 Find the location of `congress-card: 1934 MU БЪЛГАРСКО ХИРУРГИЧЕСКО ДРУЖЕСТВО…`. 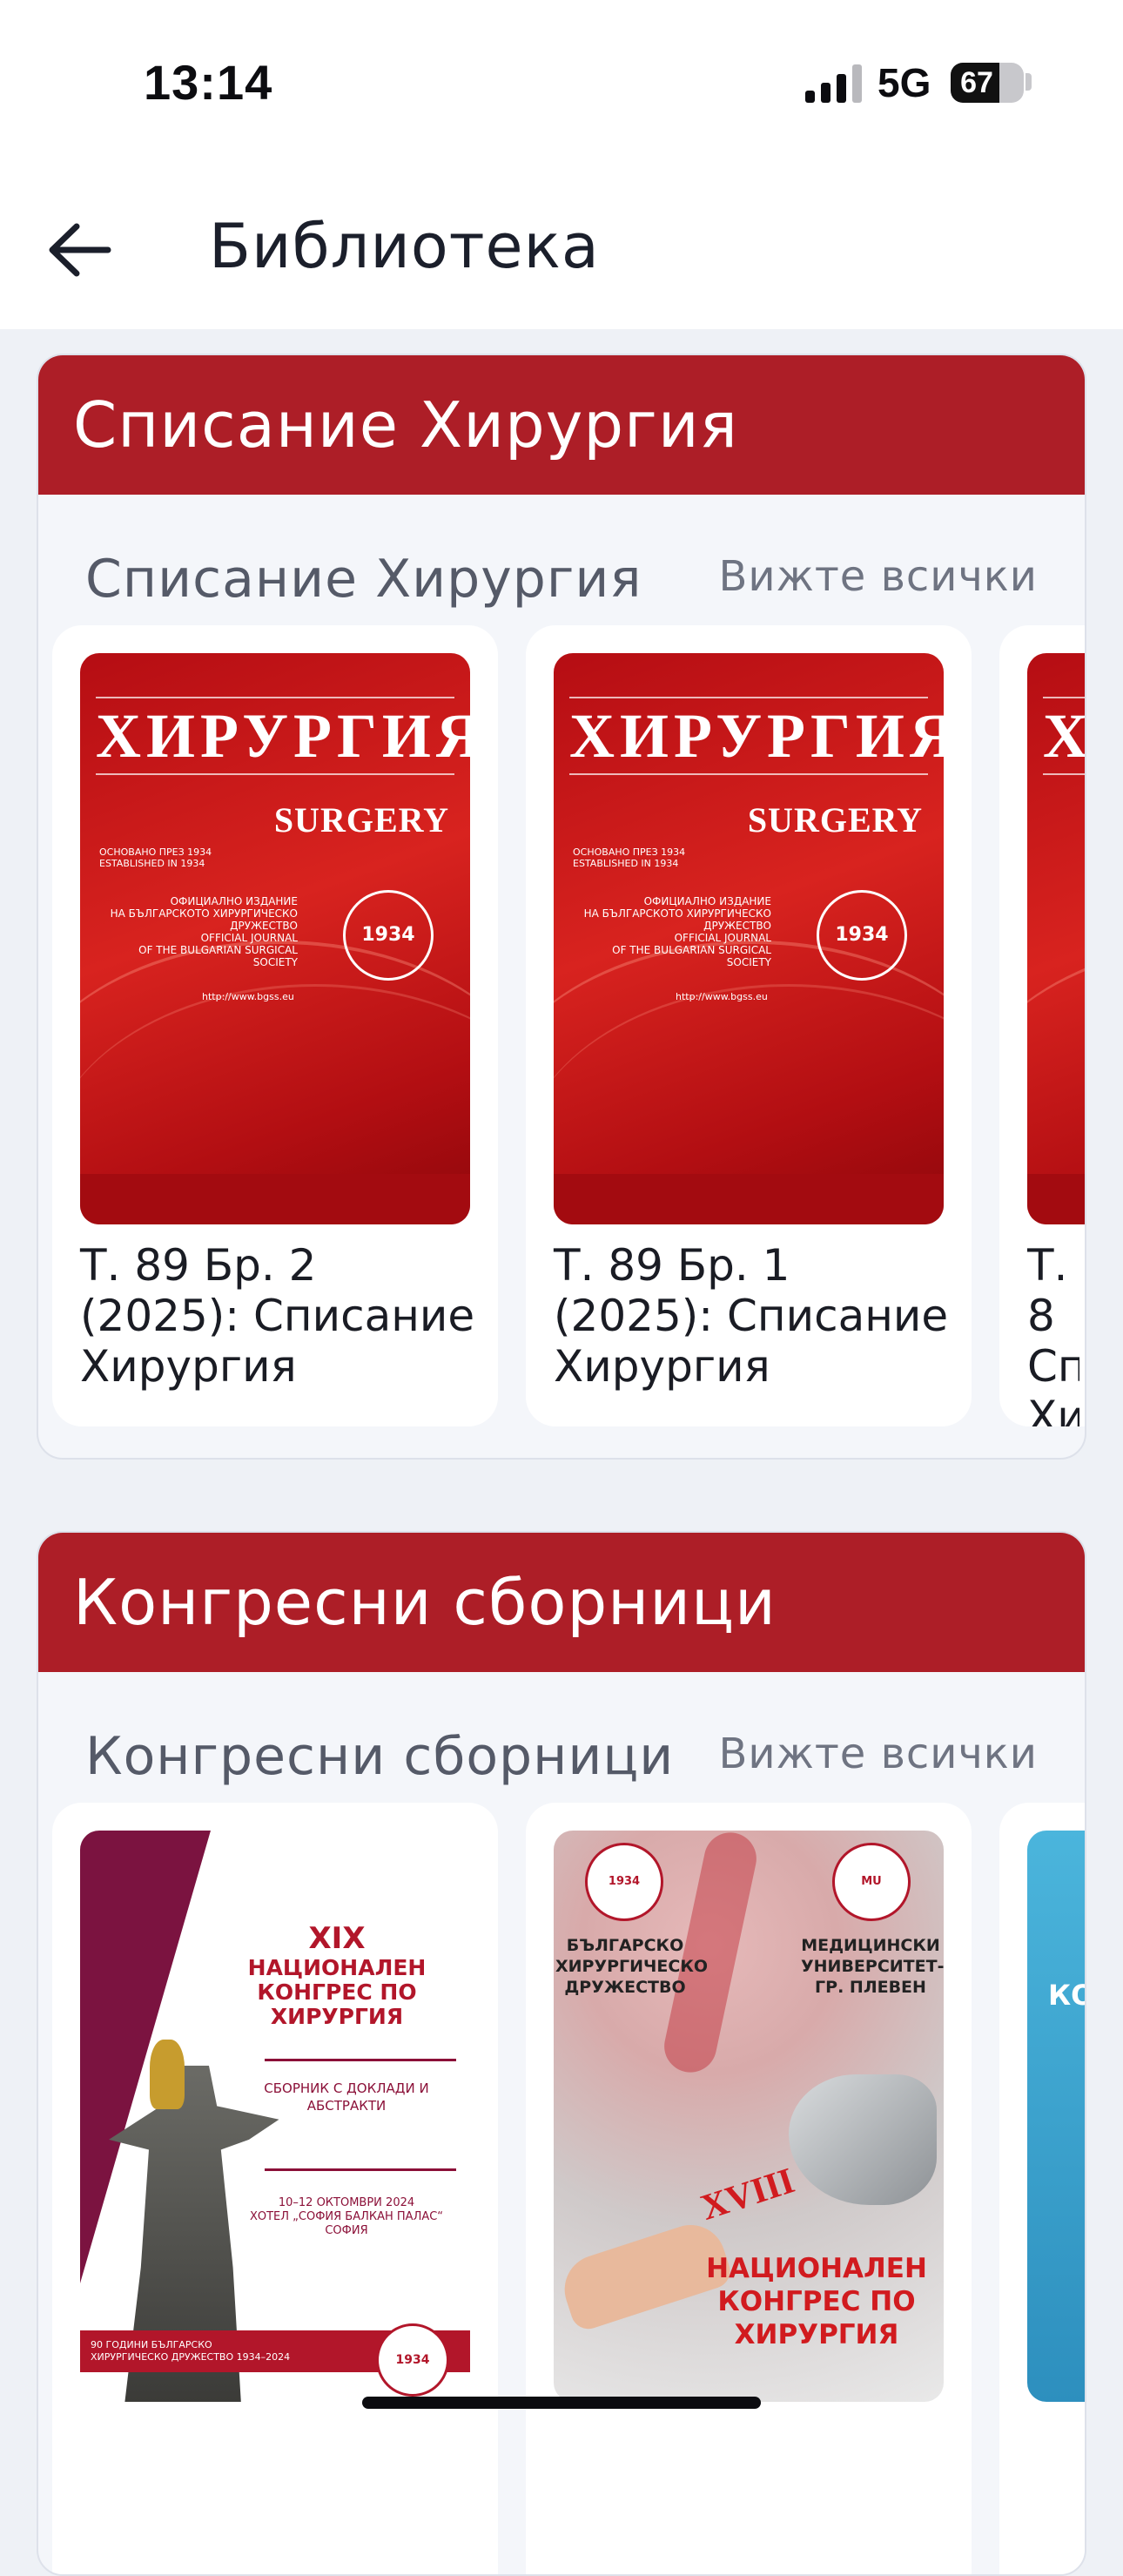

congress-card: 1934 MU БЪЛГАРСКО ХИРУРГИЧЕСКО ДРУЖЕСТВО… is located at coordinates (749, 2188).